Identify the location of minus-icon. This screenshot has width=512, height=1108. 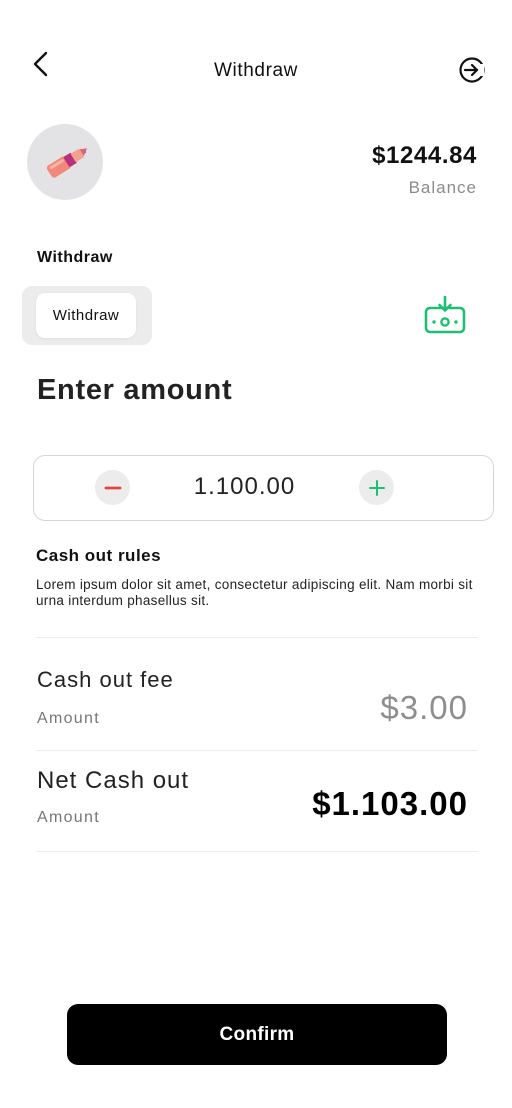
(112, 487).